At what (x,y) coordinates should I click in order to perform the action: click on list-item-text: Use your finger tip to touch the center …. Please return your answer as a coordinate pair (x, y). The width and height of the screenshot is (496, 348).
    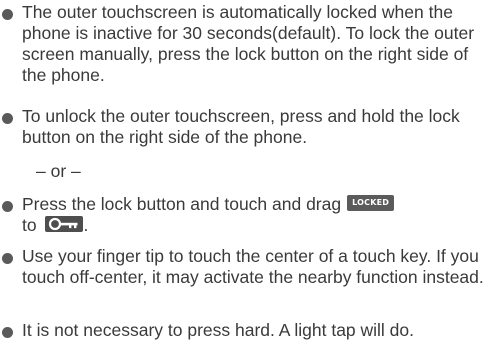
    Looking at the image, I should click on (253, 266).